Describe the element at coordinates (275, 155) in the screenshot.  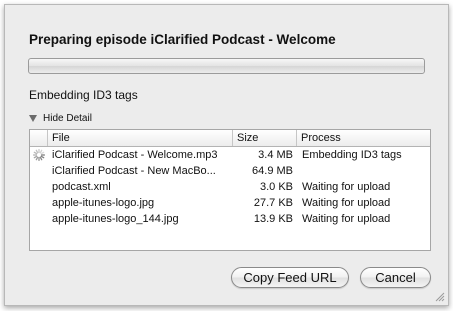
I see `row-file-size: 3.4 MB` at that location.